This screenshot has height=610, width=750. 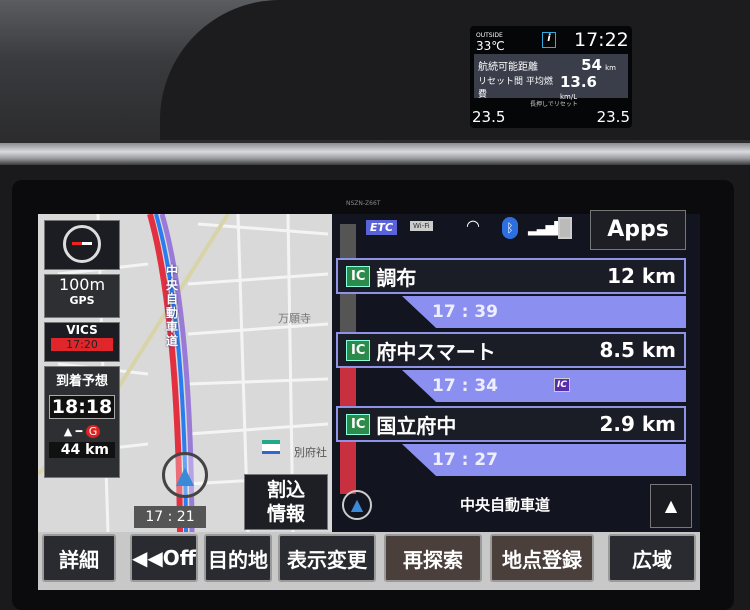 I want to click on ic-distance: 2.9 km, so click(x=637, y=424).